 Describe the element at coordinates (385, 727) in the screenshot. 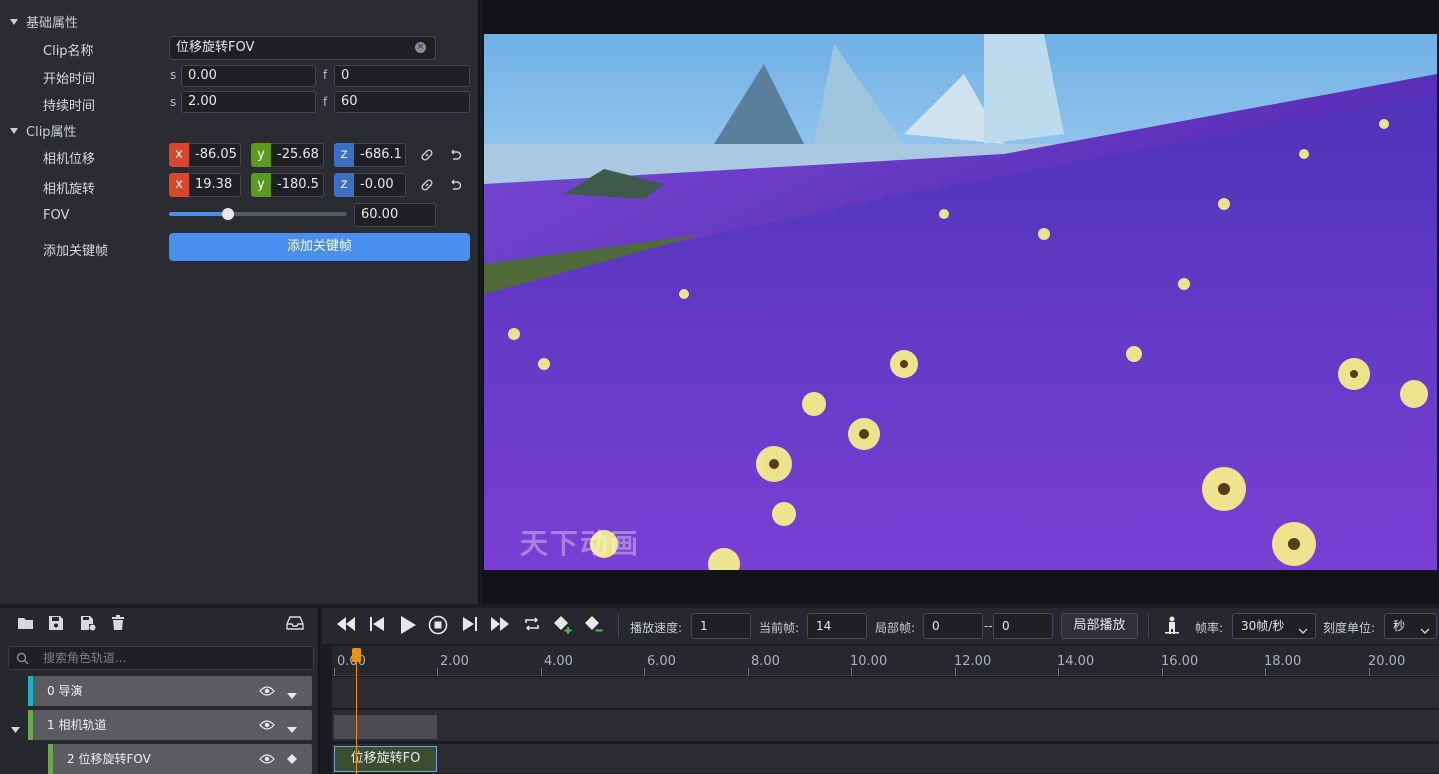

I see `clip-span-summary` at that location.